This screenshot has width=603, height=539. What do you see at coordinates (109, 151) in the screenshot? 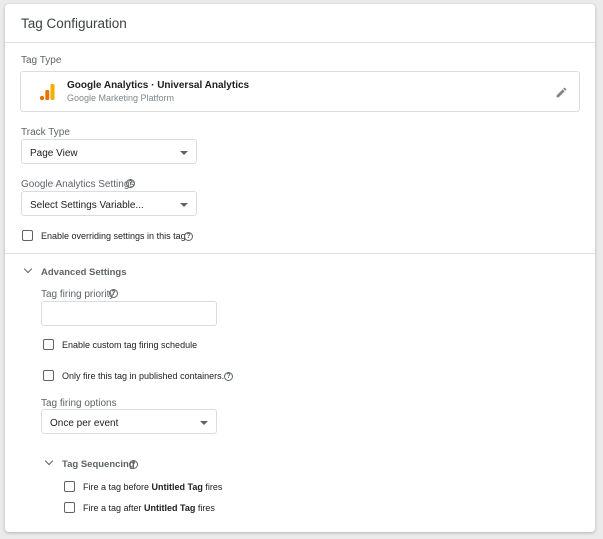
I see `track-type-select: Page View` at bounding box center [109, 151].